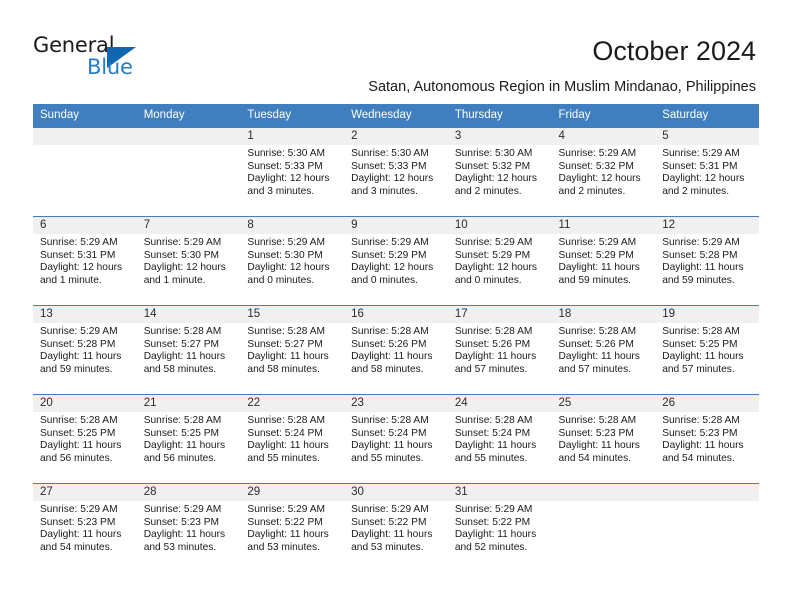 Image resolution: width=792 pixels, height=612 pixels. What do you see at coordinates (499, 225) in the screenshot?
I see `day-number: 10` at bounding box center [499, 225].